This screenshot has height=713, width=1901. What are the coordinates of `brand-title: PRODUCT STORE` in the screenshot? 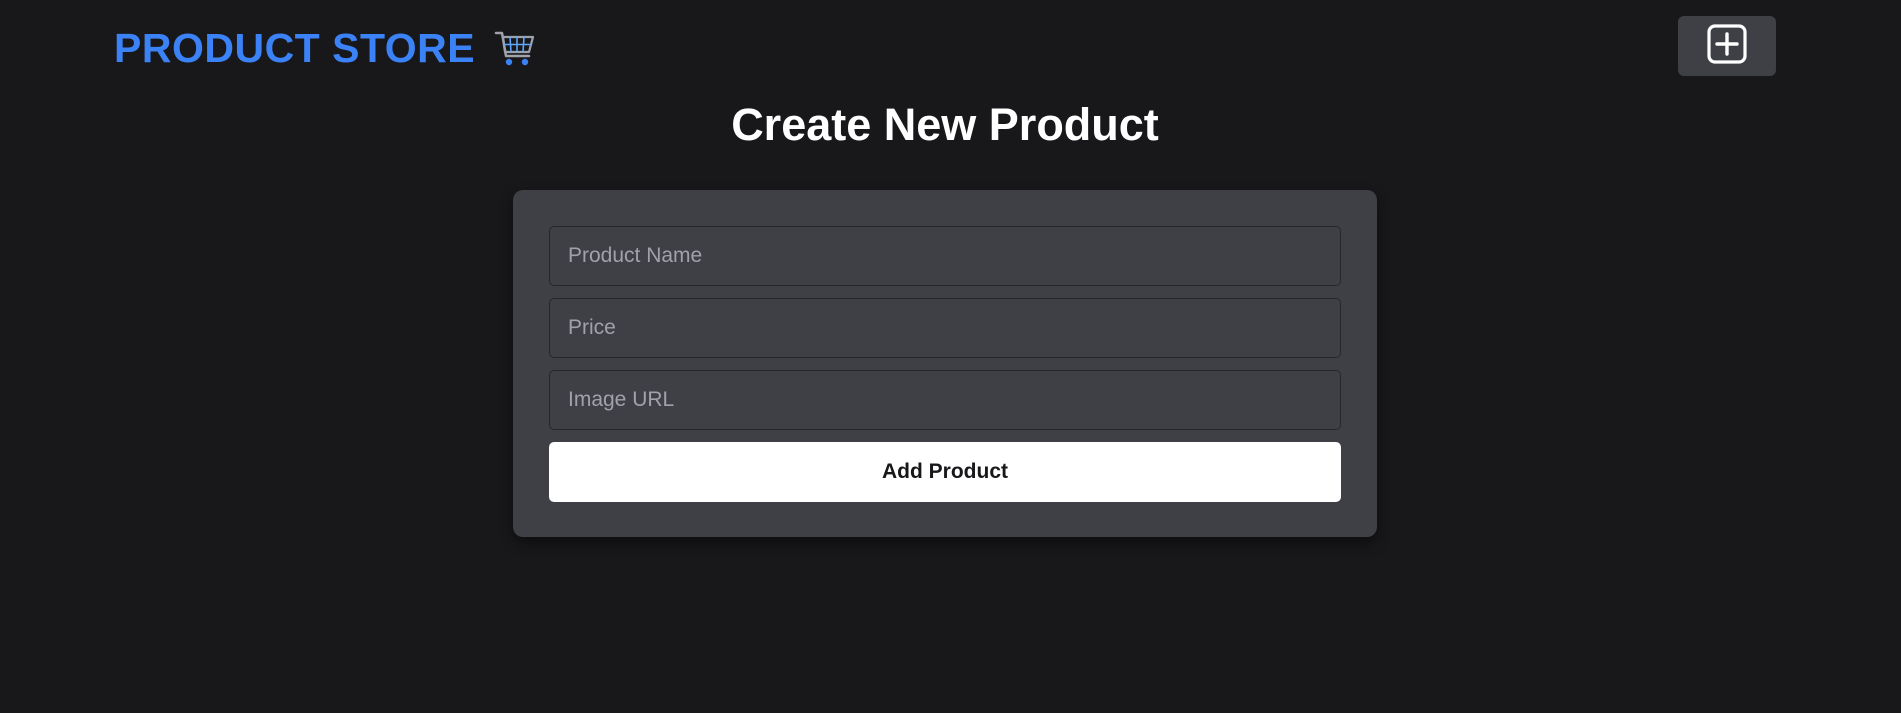 It's located at (295, 47).